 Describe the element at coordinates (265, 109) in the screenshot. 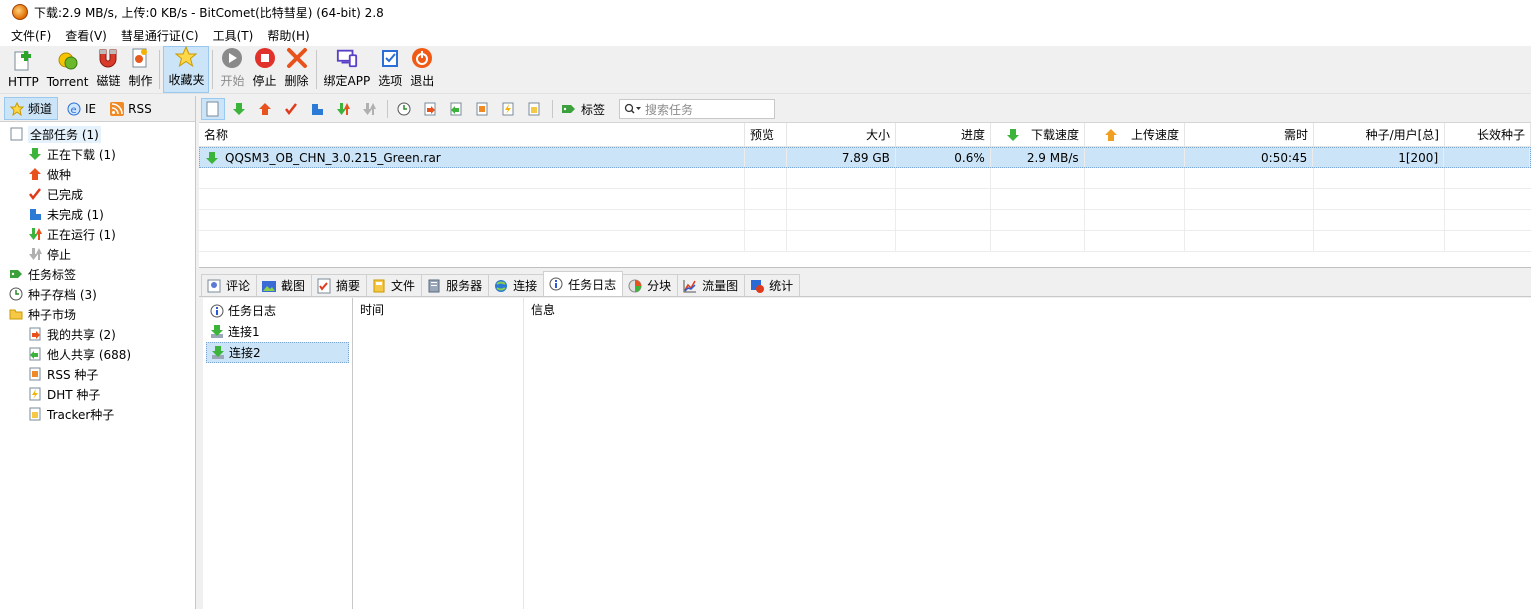

I see `seeding-filter-button` at that location.